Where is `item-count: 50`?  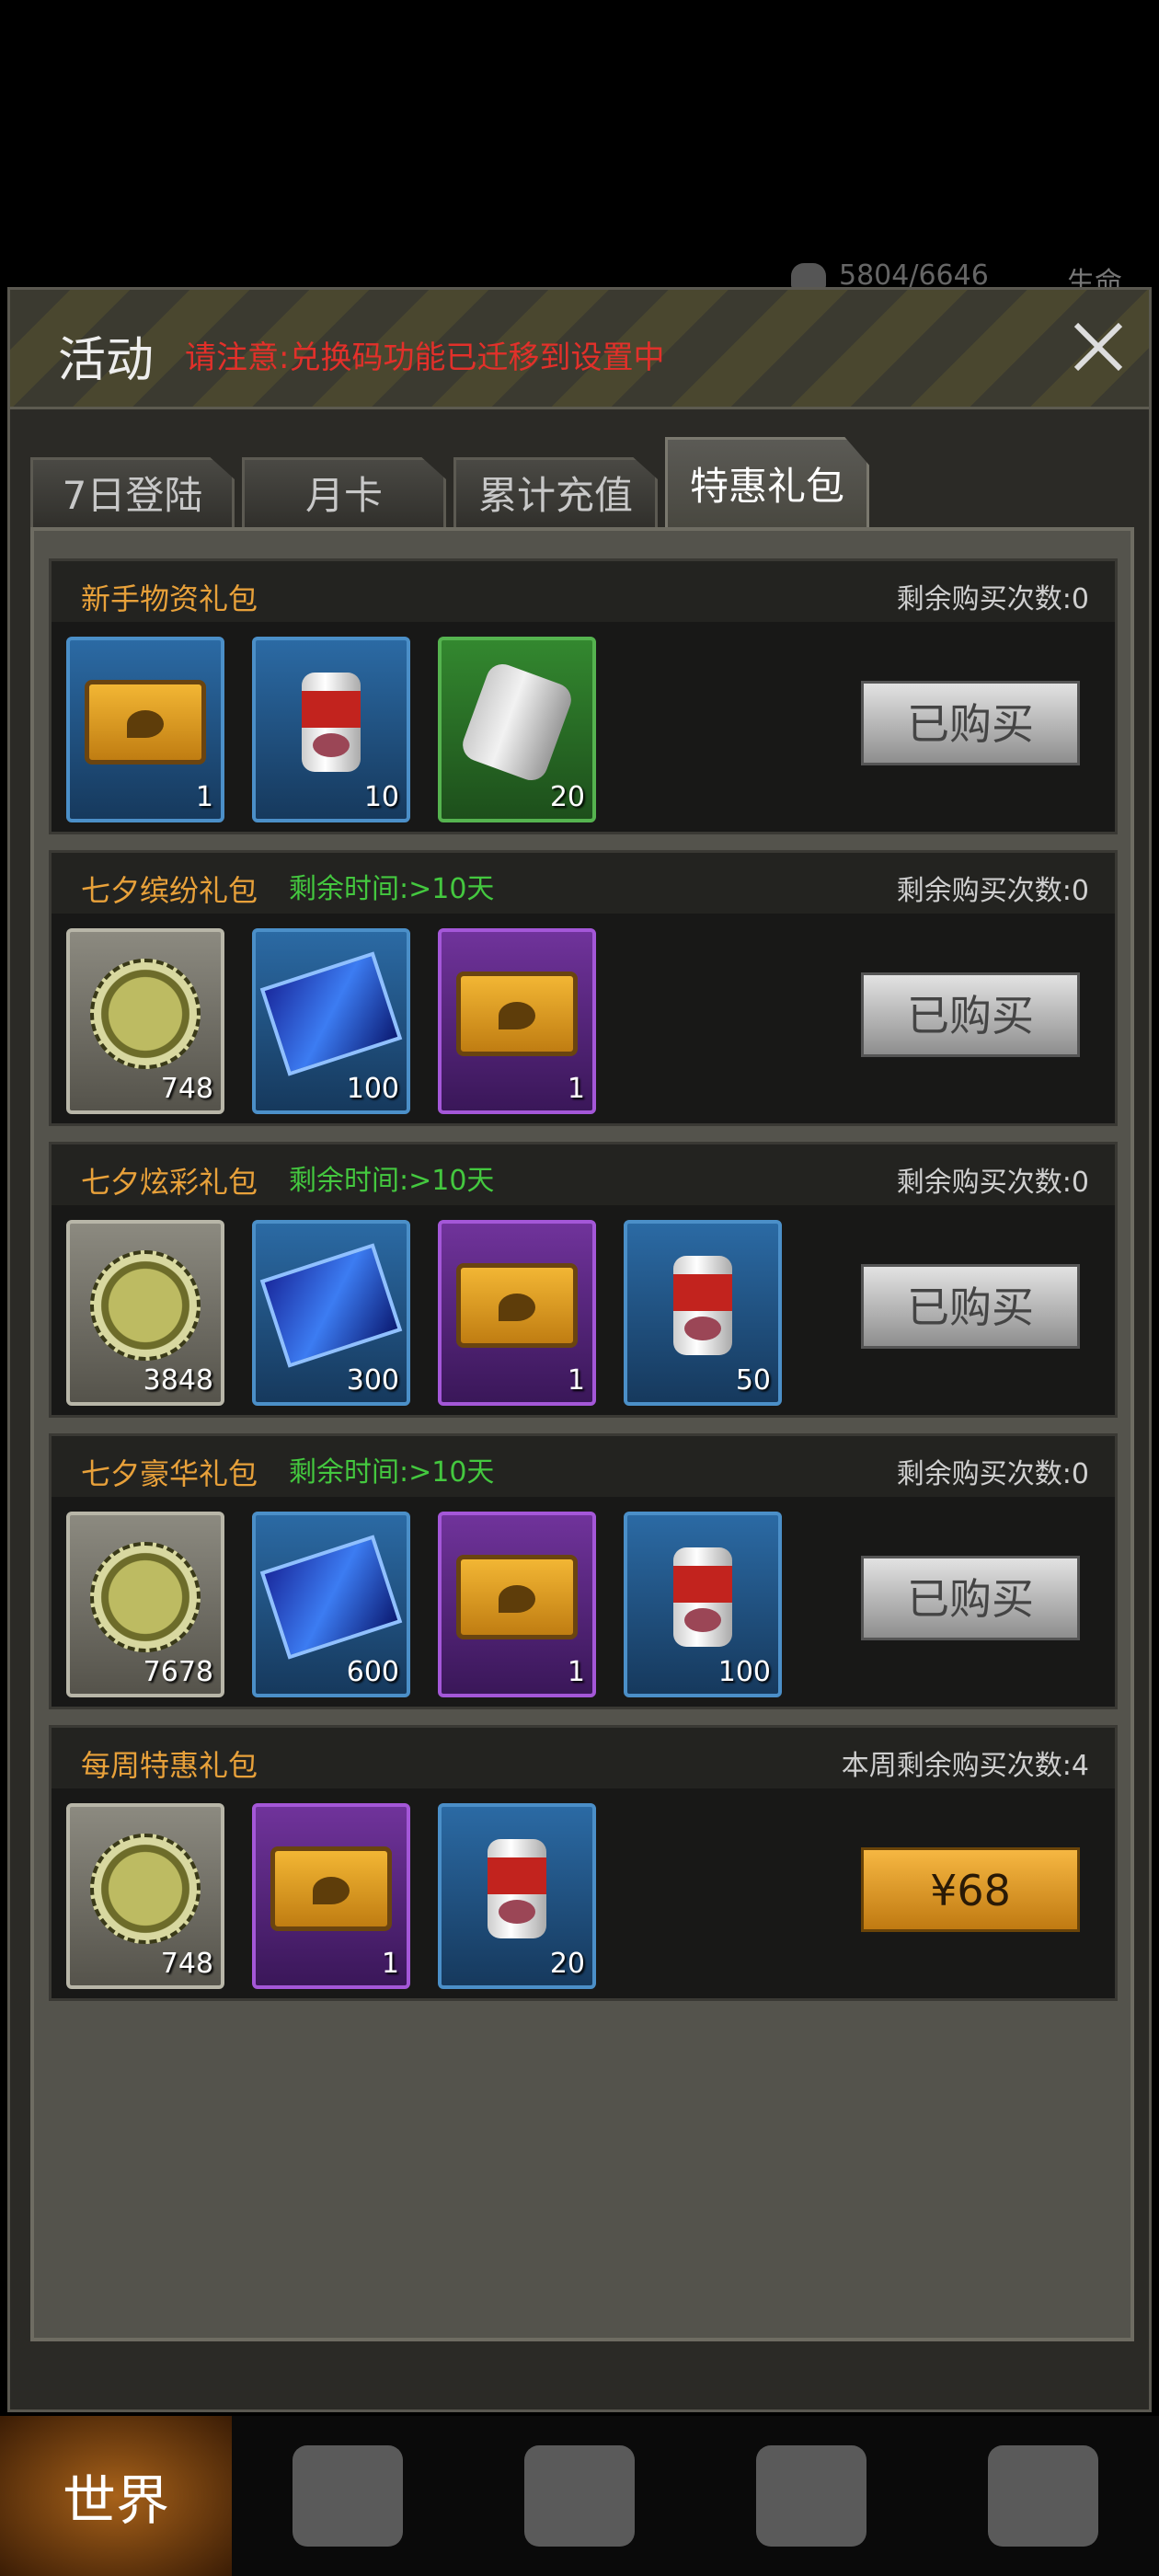 item-count: 50 is located at coordinates (753, 1380).